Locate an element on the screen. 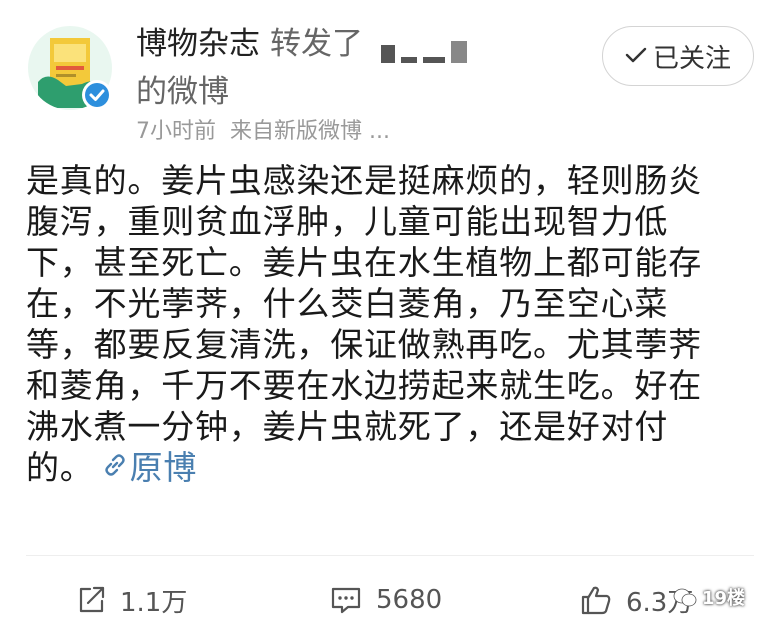 This screenshot has width=780, height=638. verified-badge is located at coordinates (97, 95).